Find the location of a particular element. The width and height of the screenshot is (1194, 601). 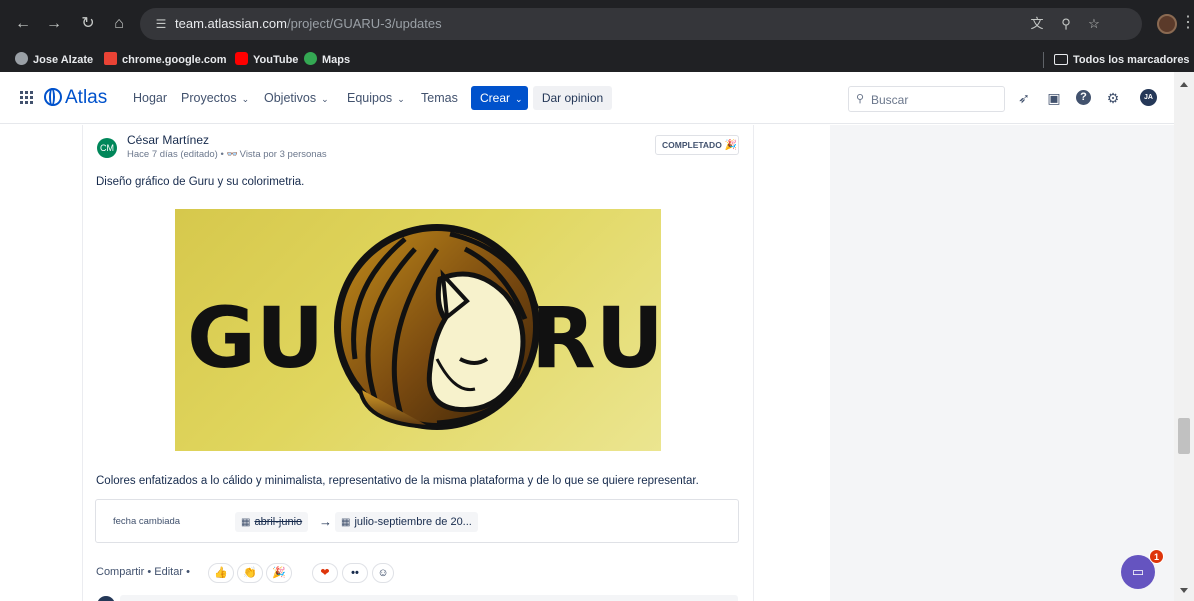

post-views: Vista por 3 personas is located at coordinates (283, 154).